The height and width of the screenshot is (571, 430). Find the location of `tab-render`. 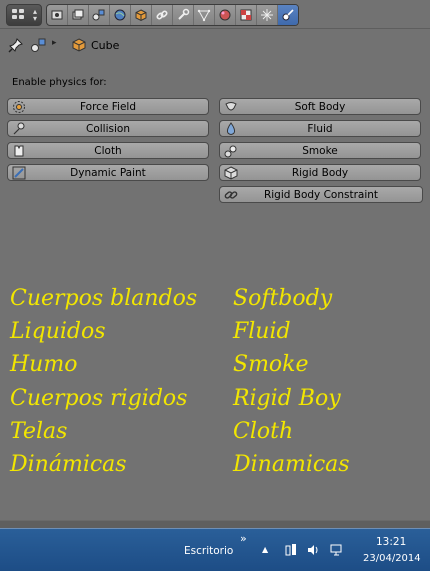

tab-render is located at coordinates (57, 15).